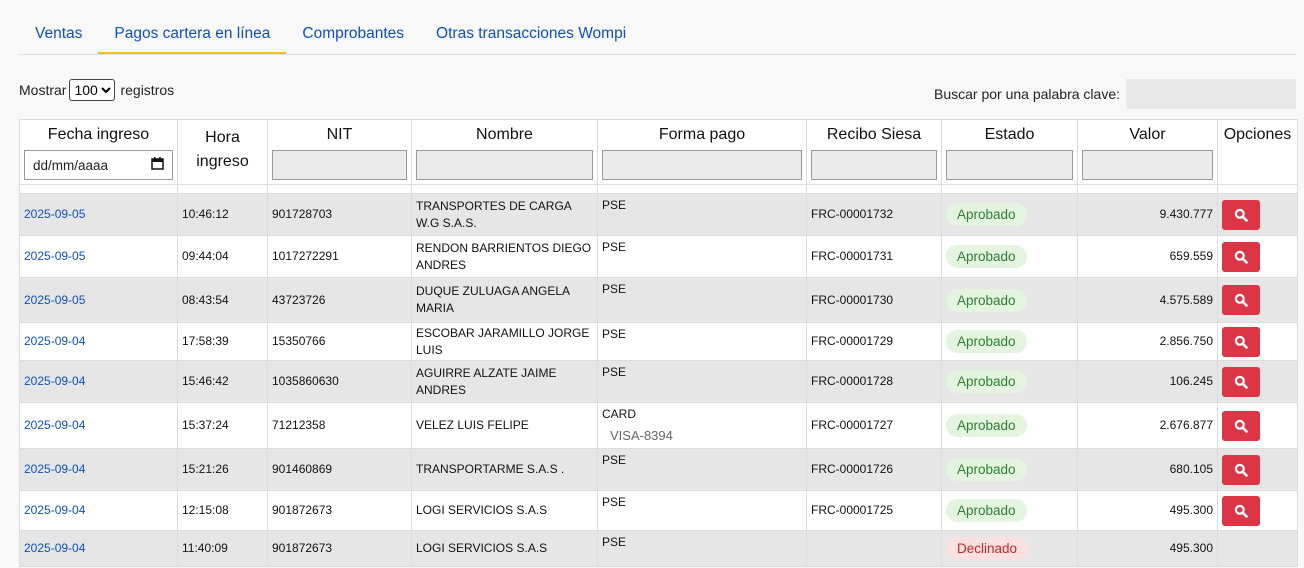  What do you see at coordinates (92, 90) in the screenshot?
I see `page-size-select: 100` at bounding box center [92, 90].